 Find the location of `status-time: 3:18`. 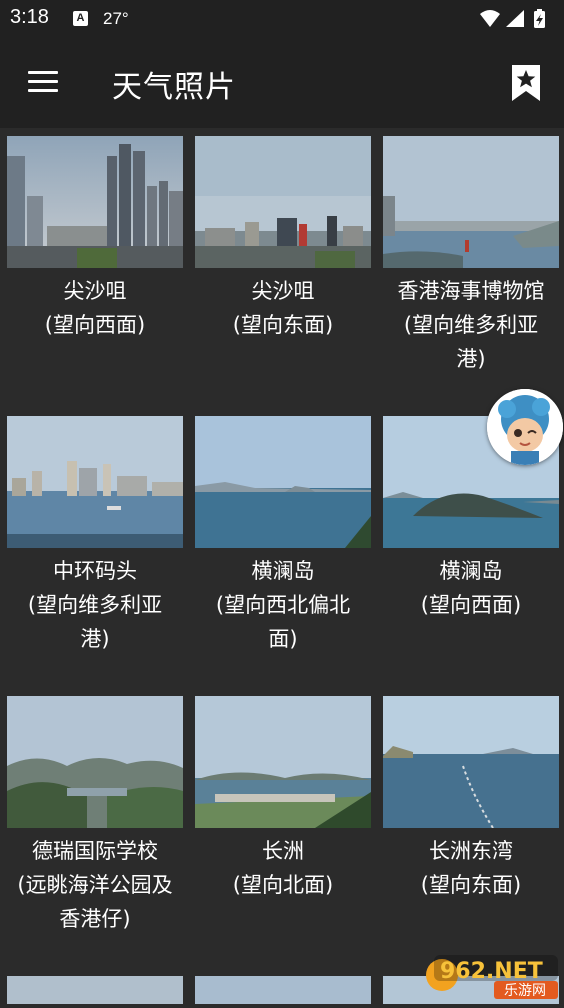

status-time: 3:18 is located at coordinates (29, 17).